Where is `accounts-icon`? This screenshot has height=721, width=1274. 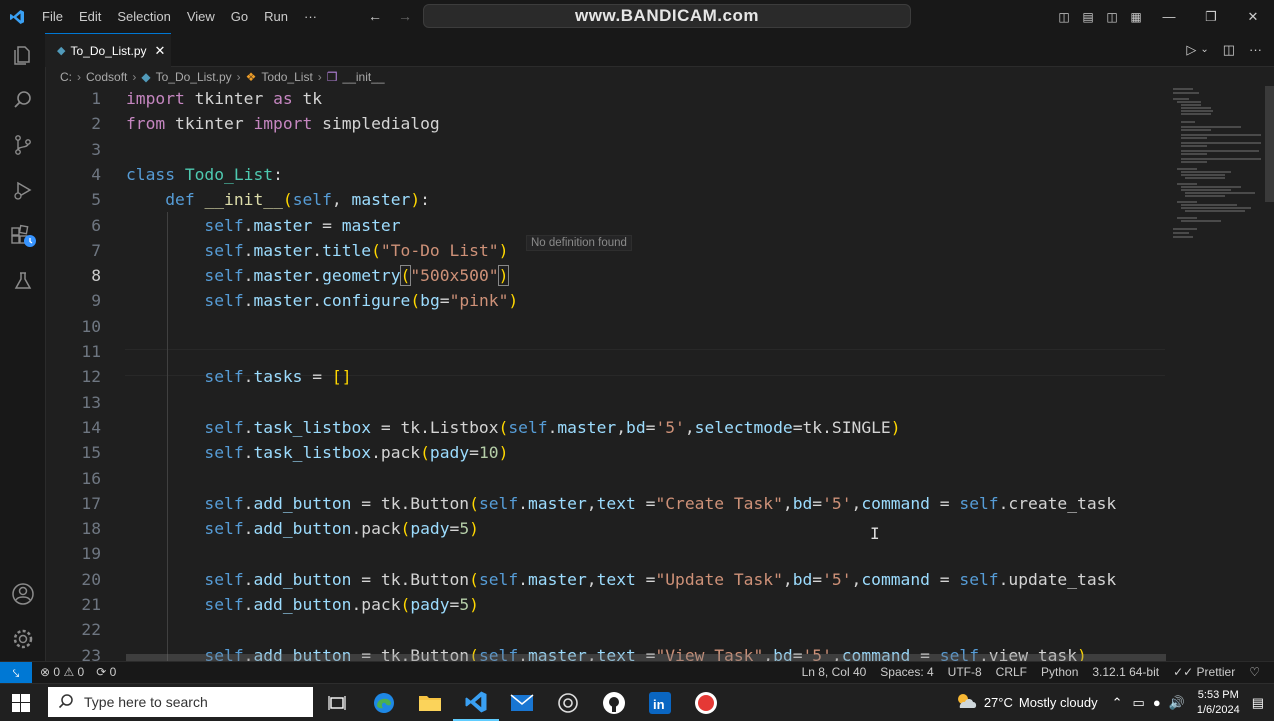 accounts-icon is located at coordinates (22, 594).